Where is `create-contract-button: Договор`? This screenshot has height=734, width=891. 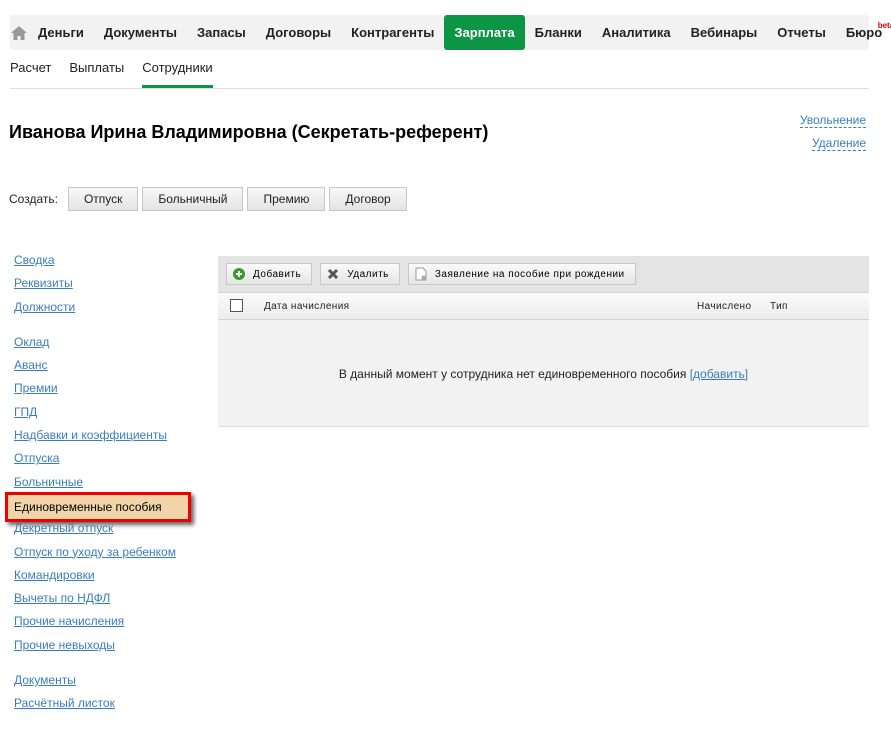
create-contract-button: Договор is located at coordinates (368, 199).